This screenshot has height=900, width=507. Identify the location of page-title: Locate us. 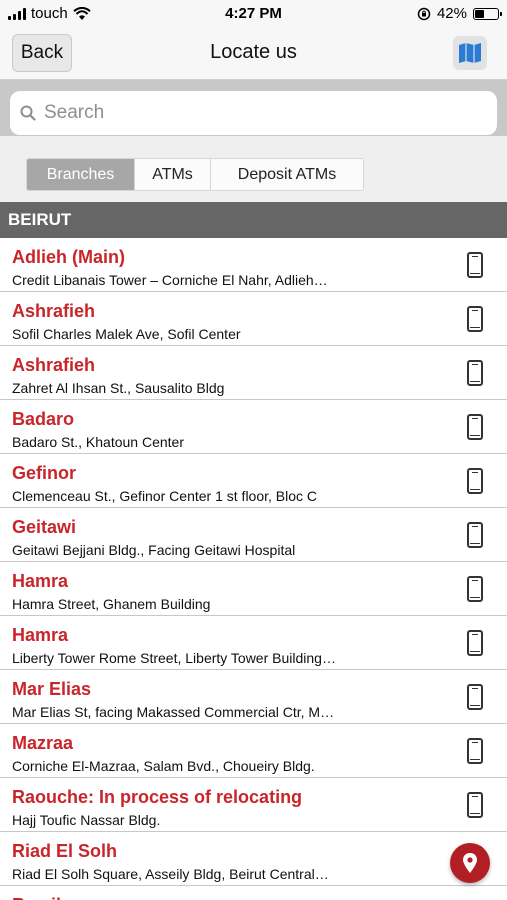
(253, 52).